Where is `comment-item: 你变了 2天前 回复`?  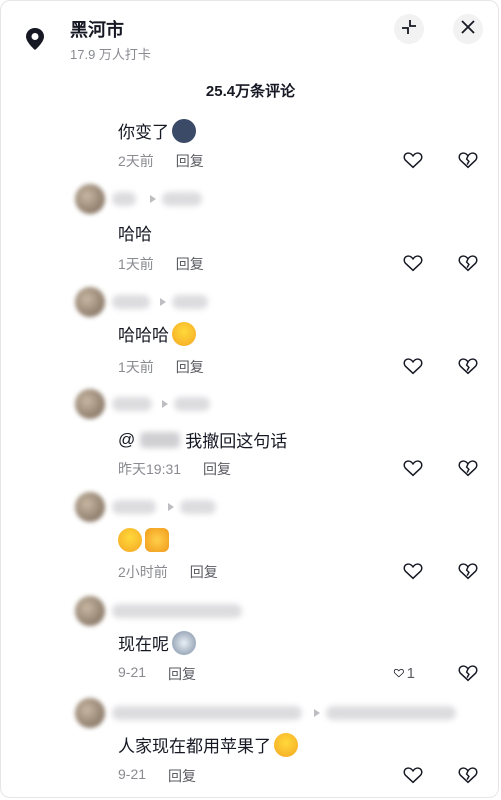
comment-item: 你变了 2天前 回复 is located at coordinates (250, 145).